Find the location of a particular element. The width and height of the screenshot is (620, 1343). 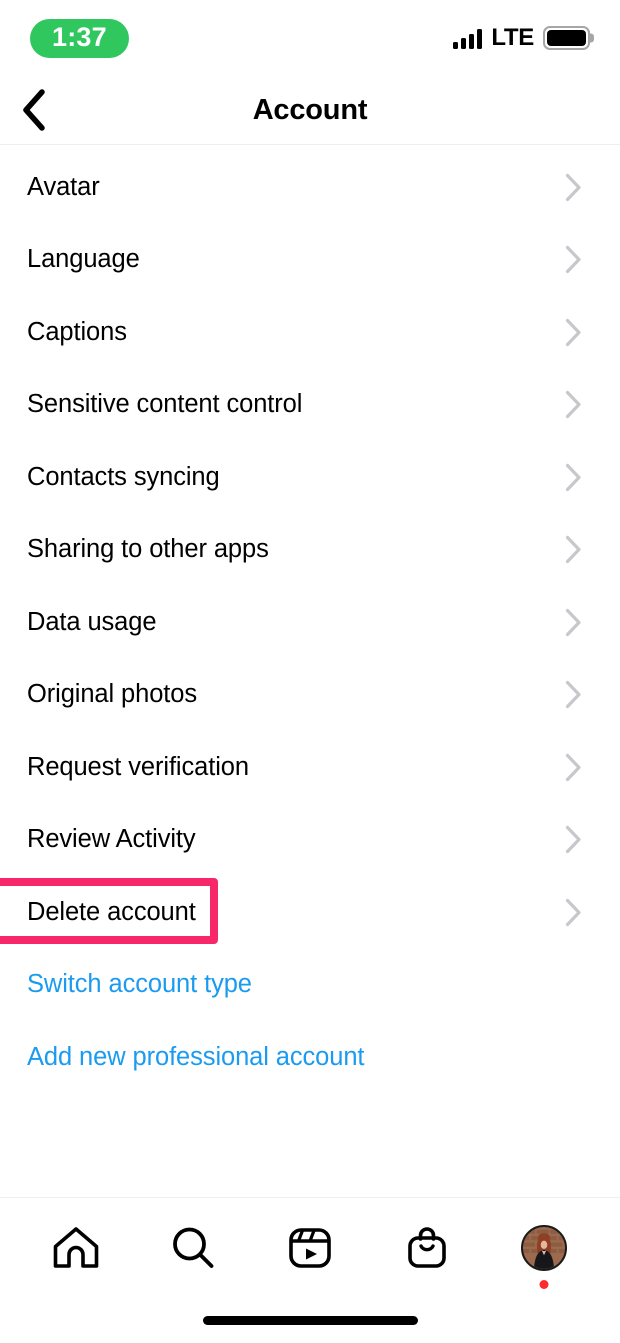

list-item-label: Avatar is located at coordinates (63, 186).